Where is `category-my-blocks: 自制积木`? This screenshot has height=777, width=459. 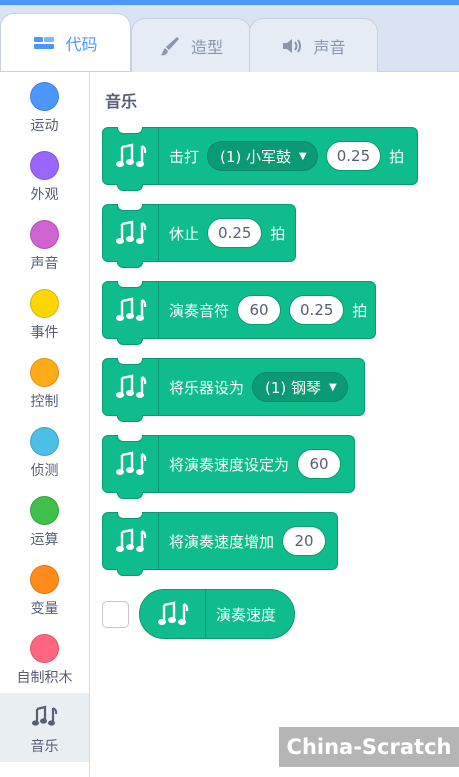
category-my-blocks: 自制积木 is located at coordinates (44, 658).